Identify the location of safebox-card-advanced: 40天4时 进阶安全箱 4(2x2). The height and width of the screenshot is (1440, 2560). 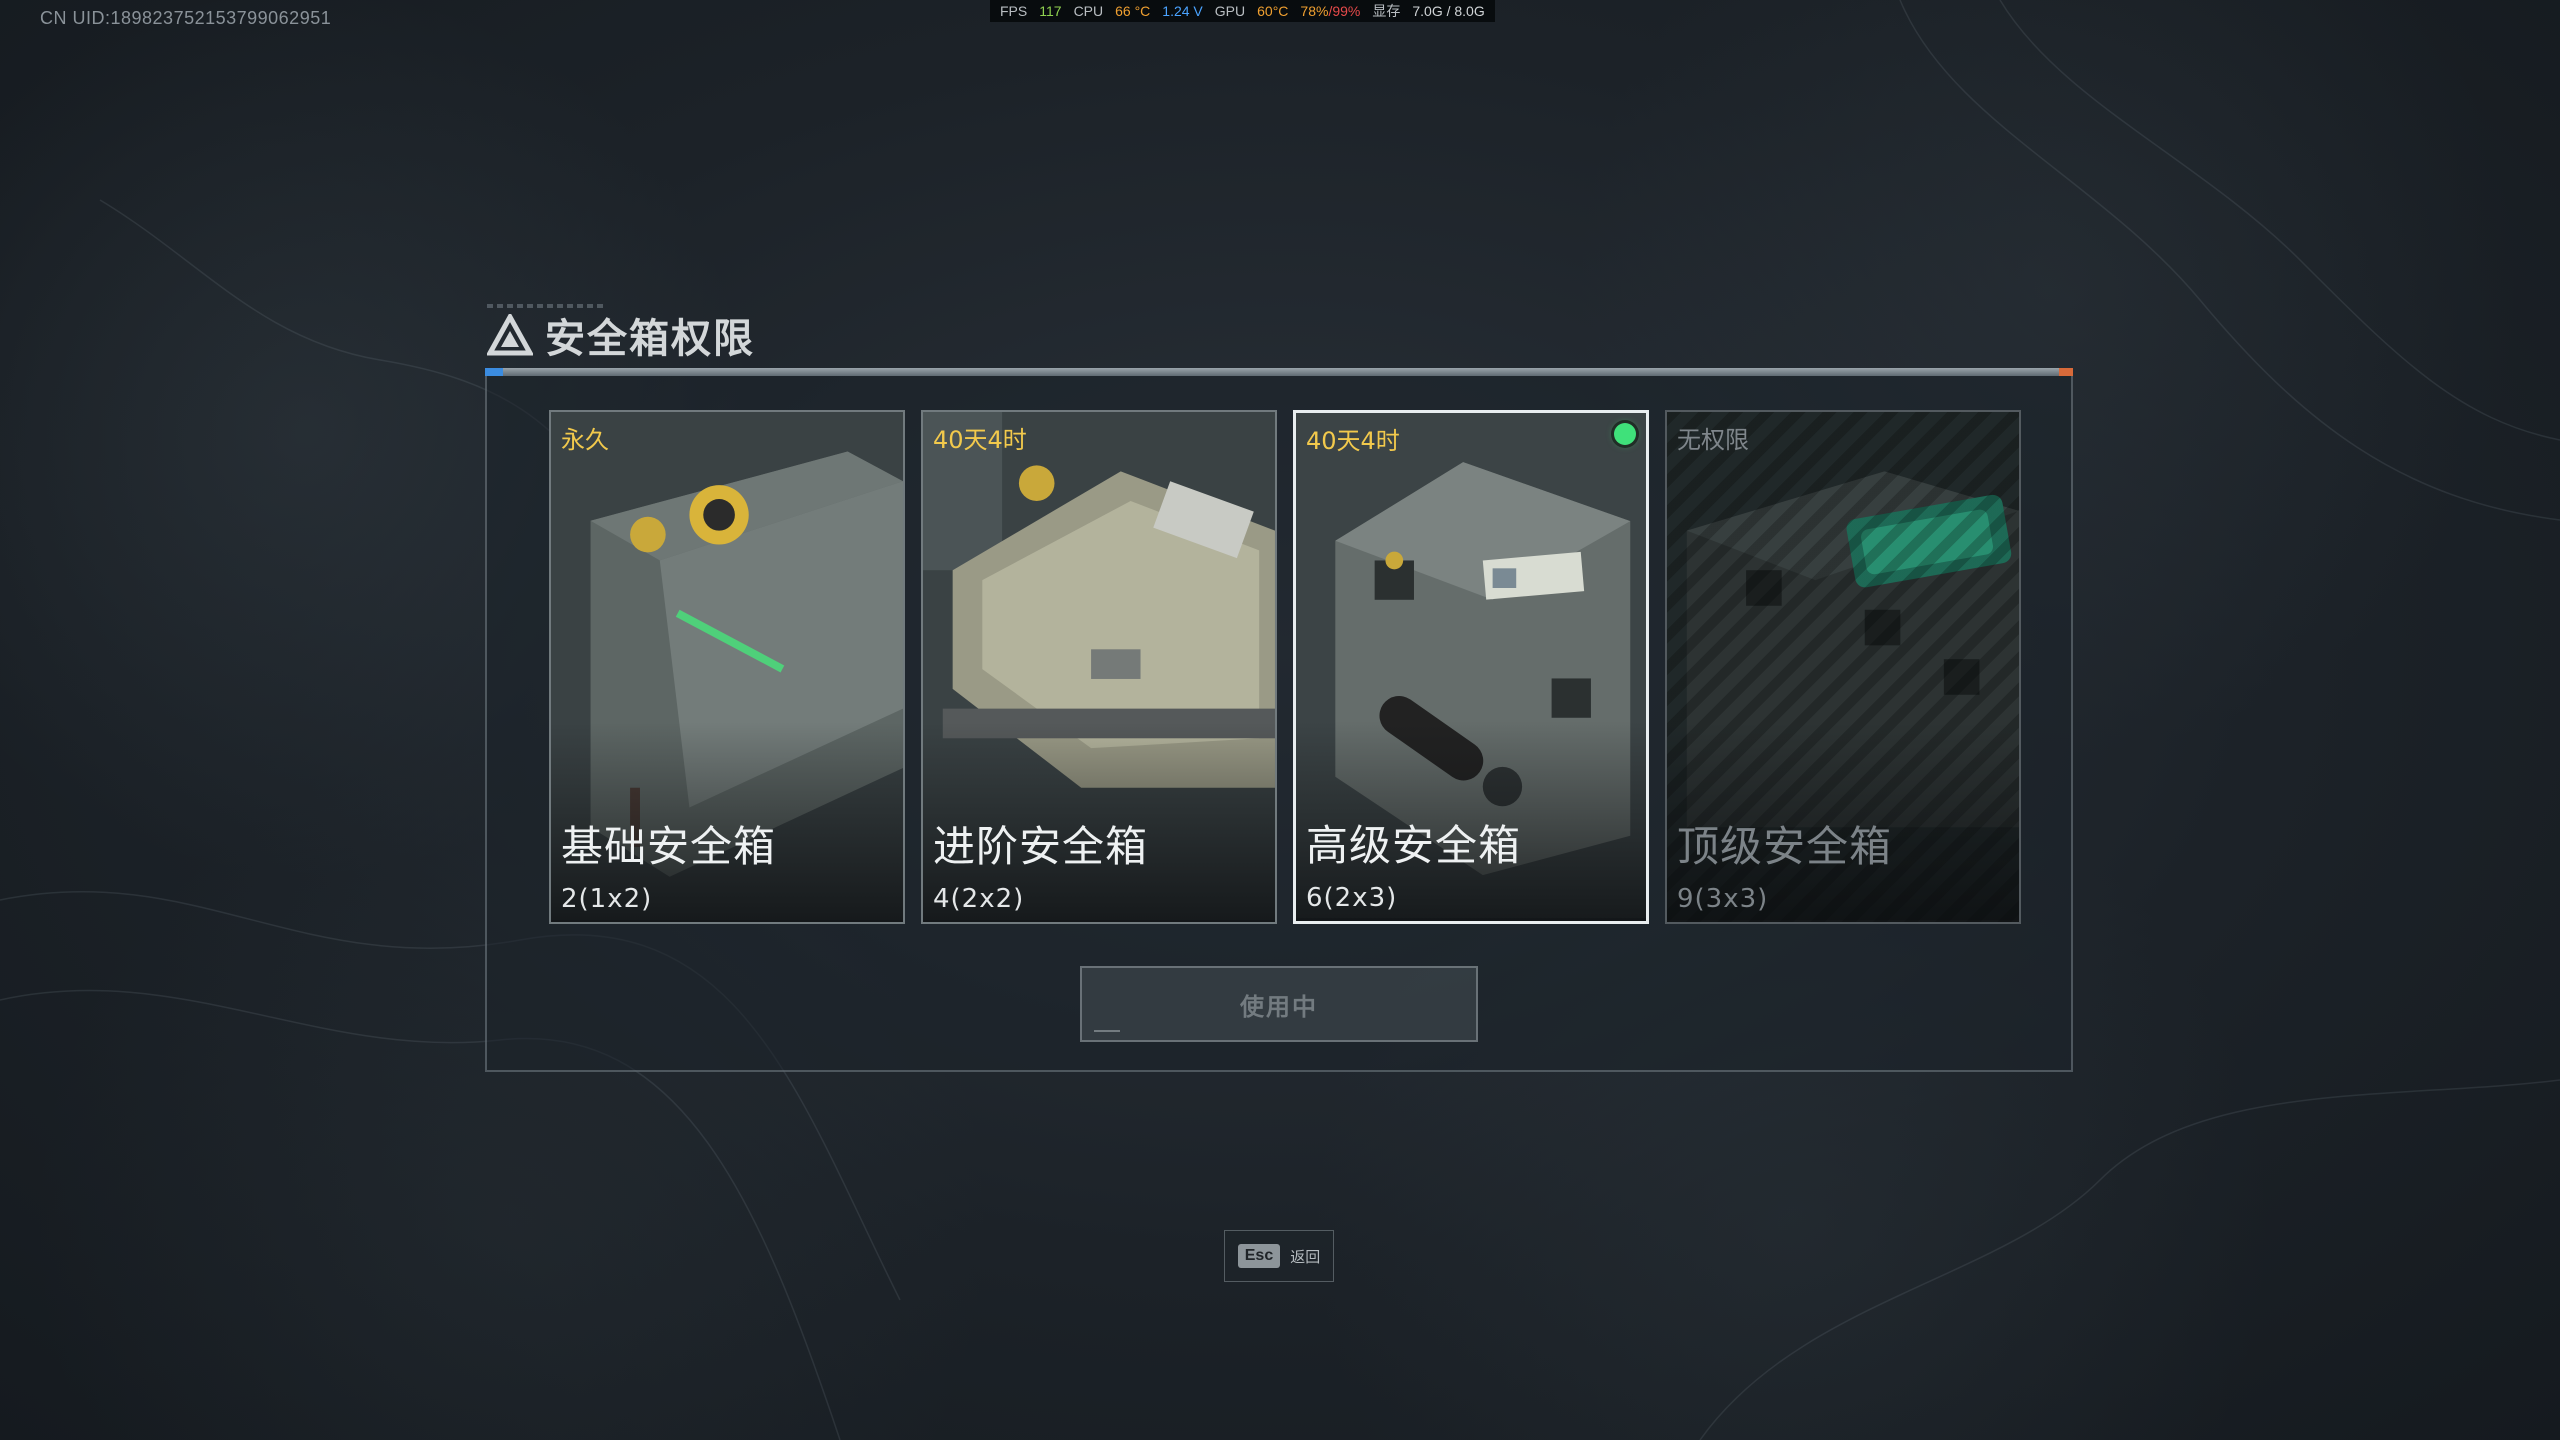
(1099, 667).